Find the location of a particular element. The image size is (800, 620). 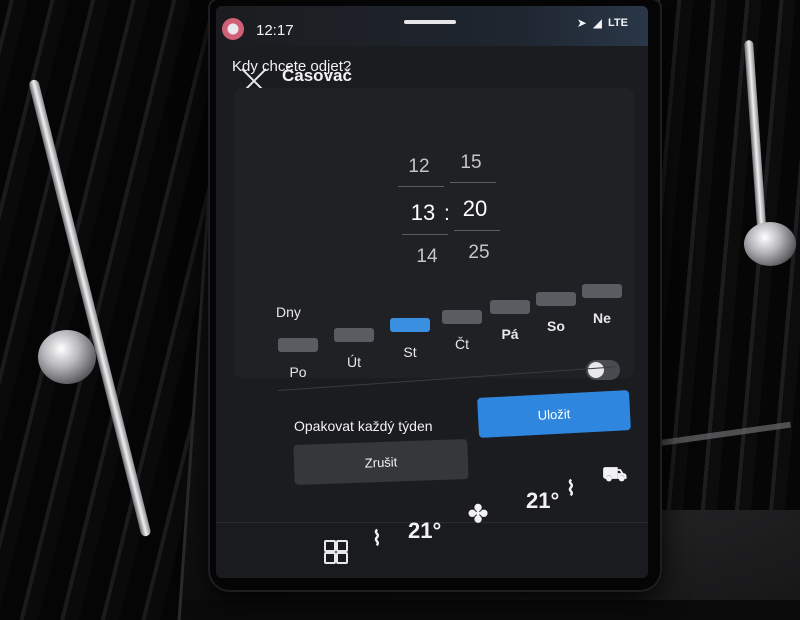

profile-avatar-icon is located at coordinates (233, 29).